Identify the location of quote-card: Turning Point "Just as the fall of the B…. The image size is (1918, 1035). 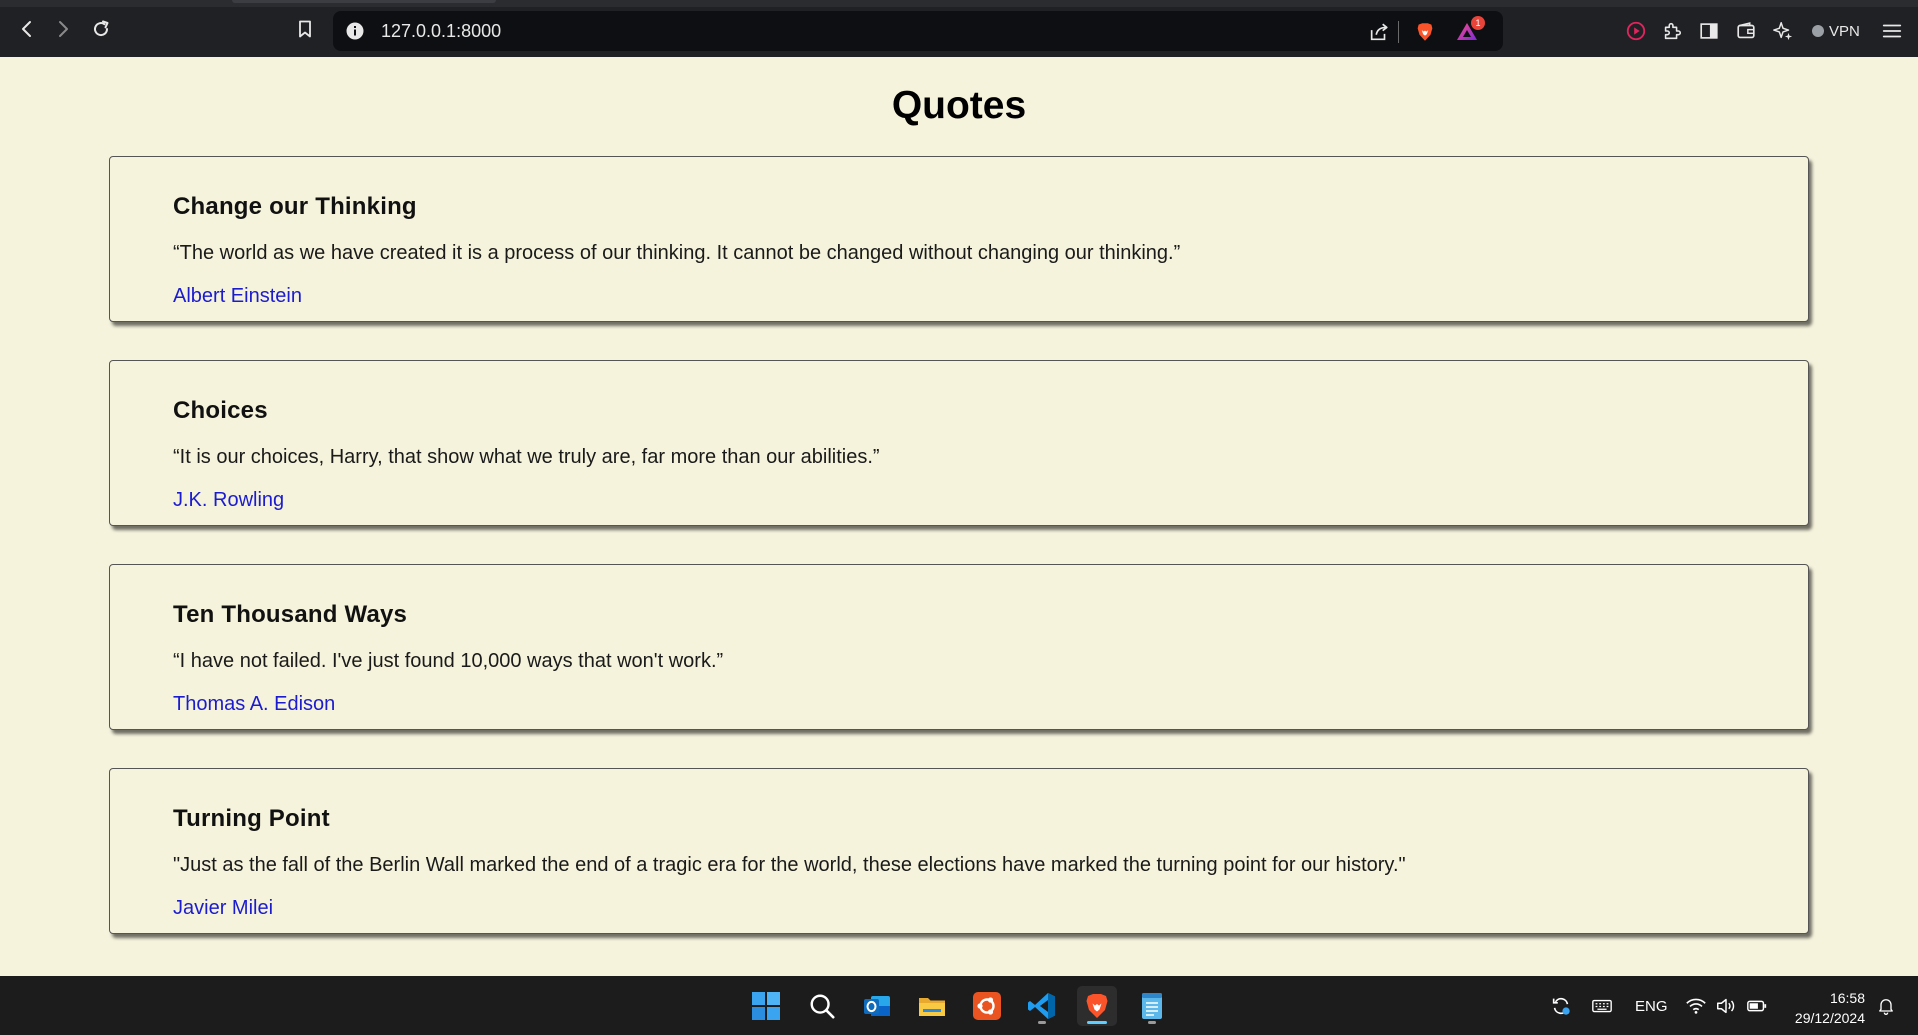
(959, 851).